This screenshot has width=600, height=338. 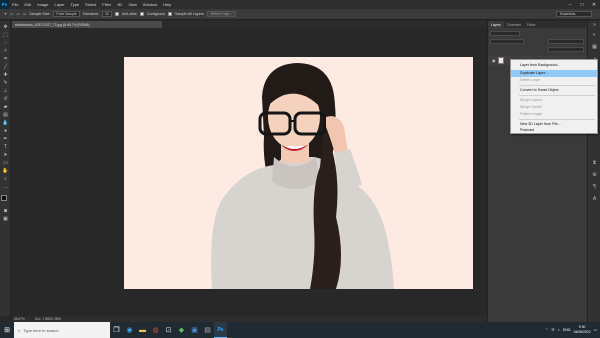 I want to click on pen-tool-icon: ✒, so click(x=5, y=139).